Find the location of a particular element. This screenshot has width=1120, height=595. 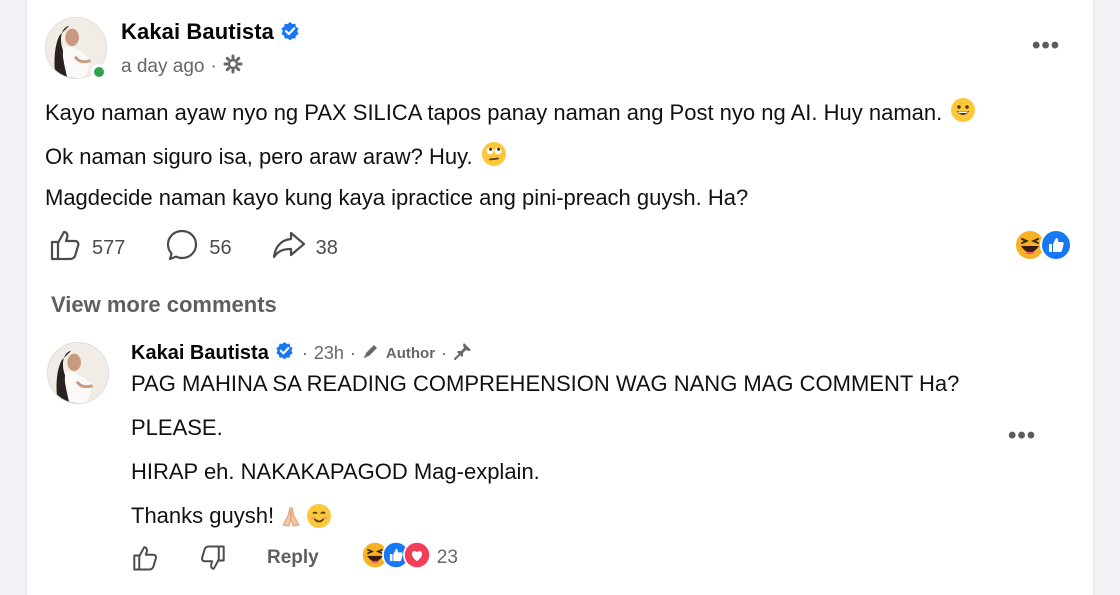

post-actions-bar: 577 56 38 is located at coordinates (213, 248).